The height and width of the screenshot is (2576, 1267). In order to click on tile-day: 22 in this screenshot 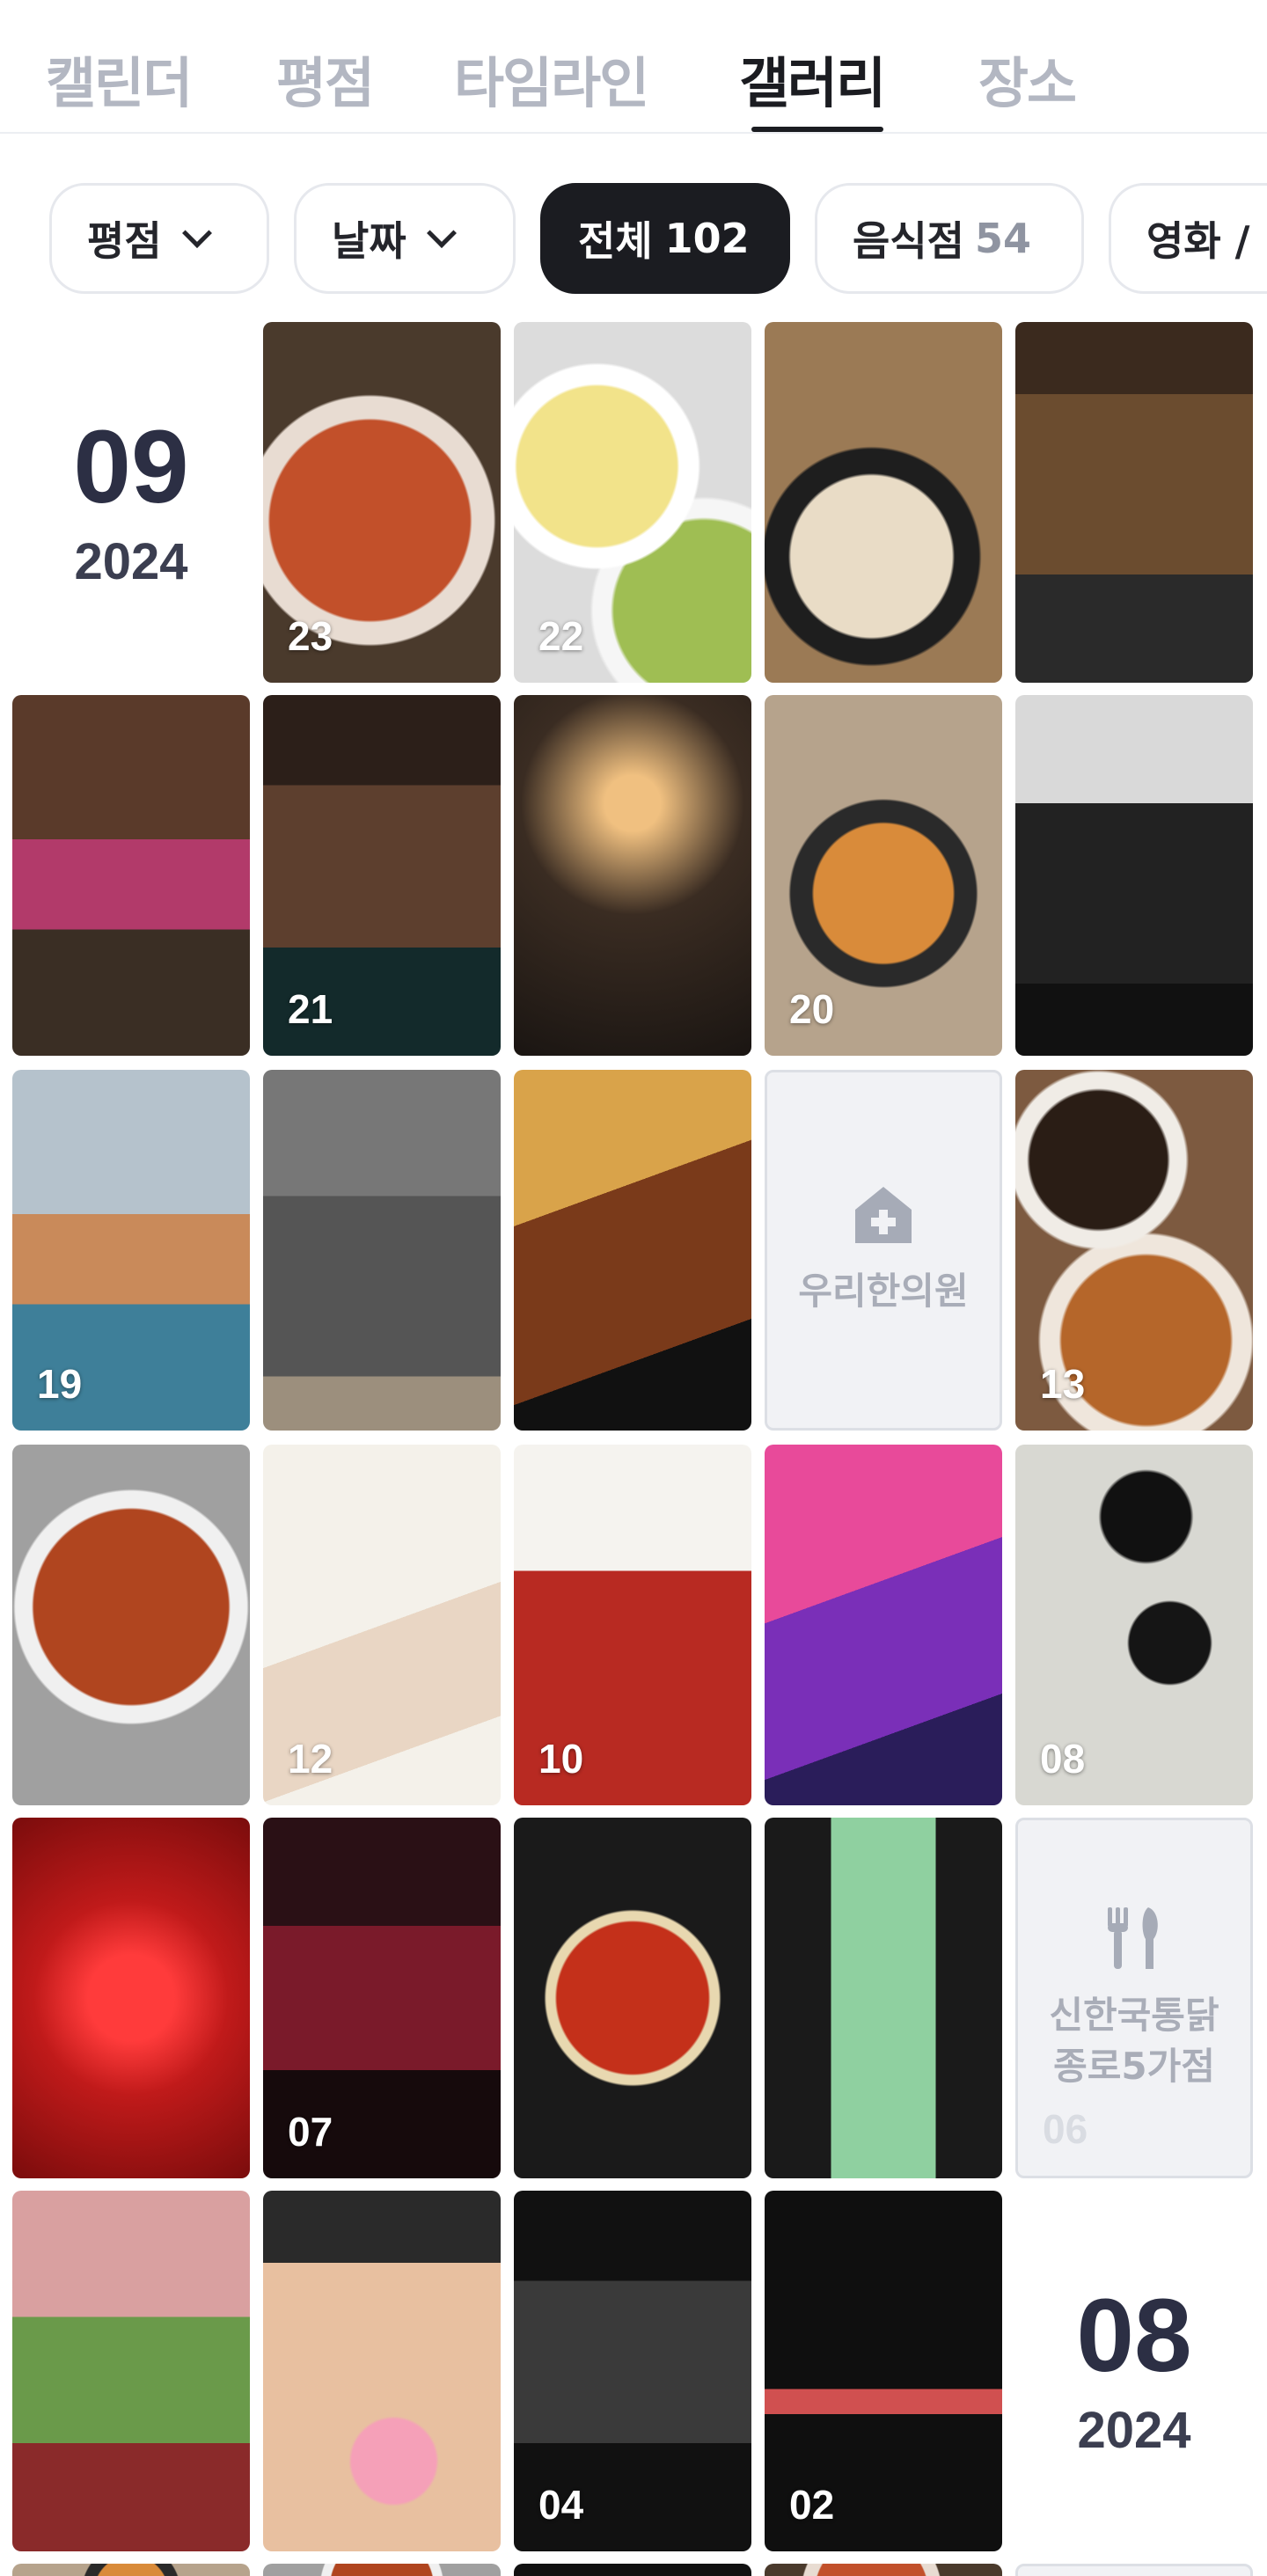, I will do `click(561, 636)`.